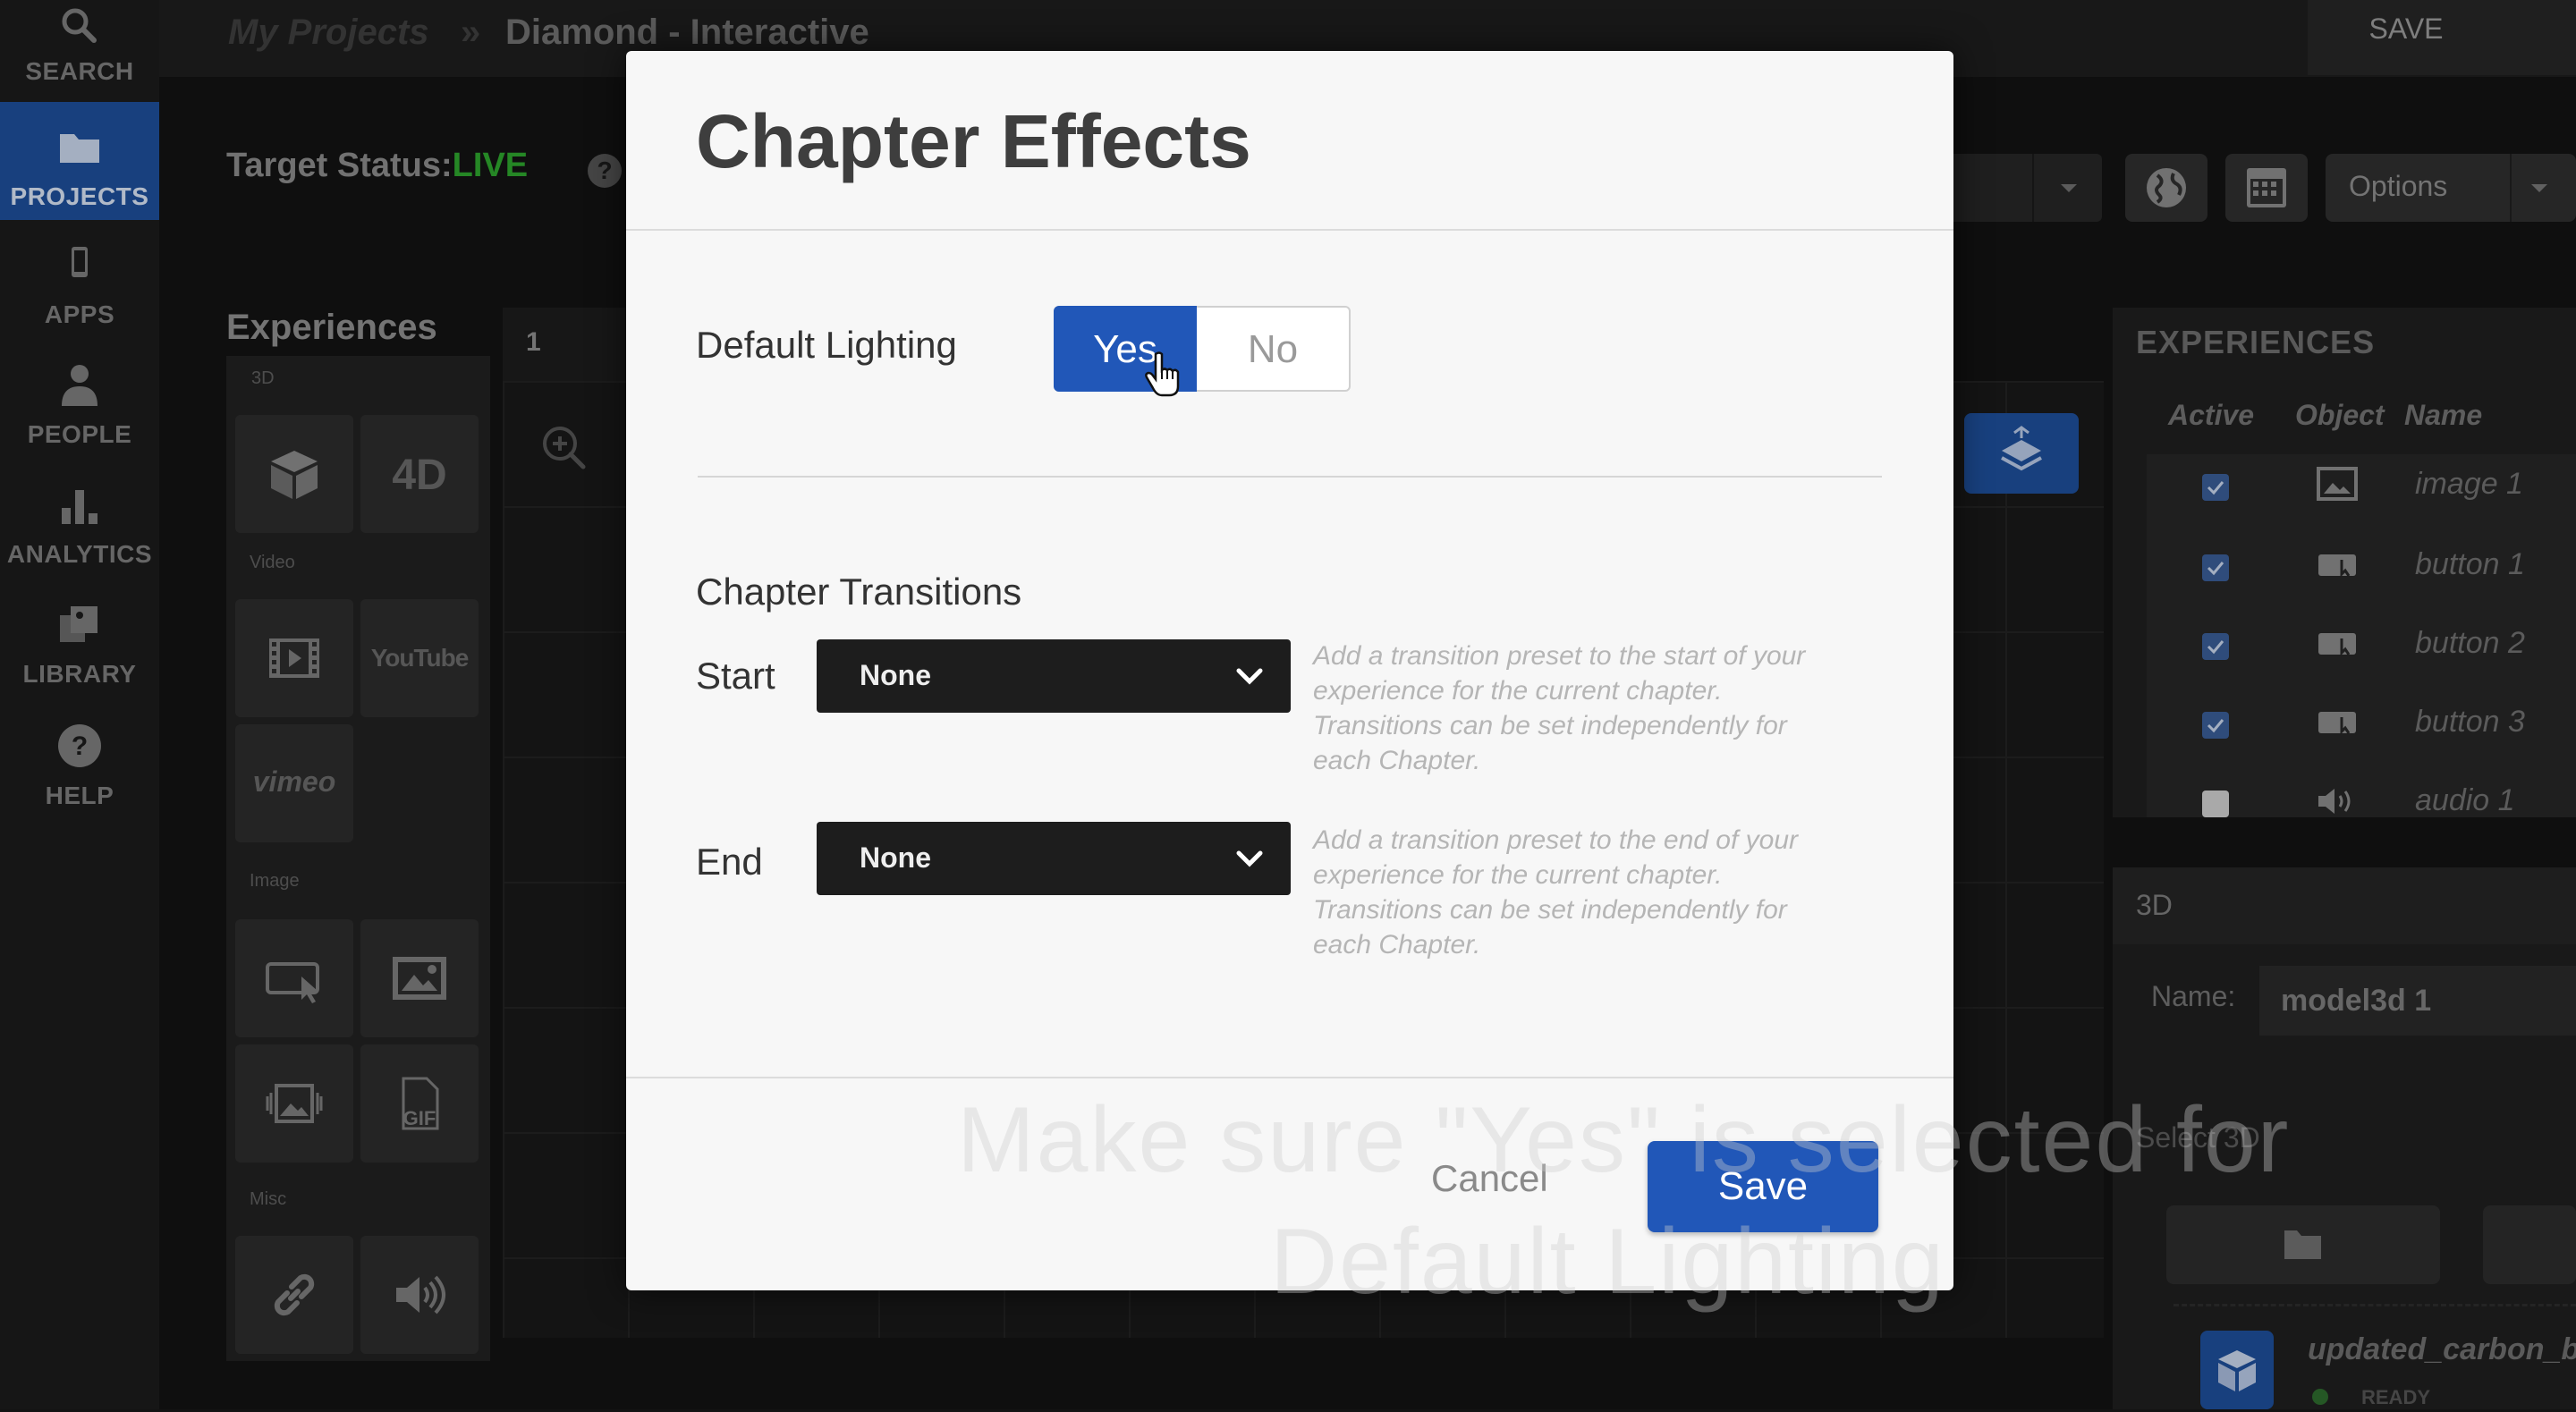  What do you see at coordinates (1162, 374) in the screenshot?
I see `hand-cursor-icon` at bounding box center [1162, 374].